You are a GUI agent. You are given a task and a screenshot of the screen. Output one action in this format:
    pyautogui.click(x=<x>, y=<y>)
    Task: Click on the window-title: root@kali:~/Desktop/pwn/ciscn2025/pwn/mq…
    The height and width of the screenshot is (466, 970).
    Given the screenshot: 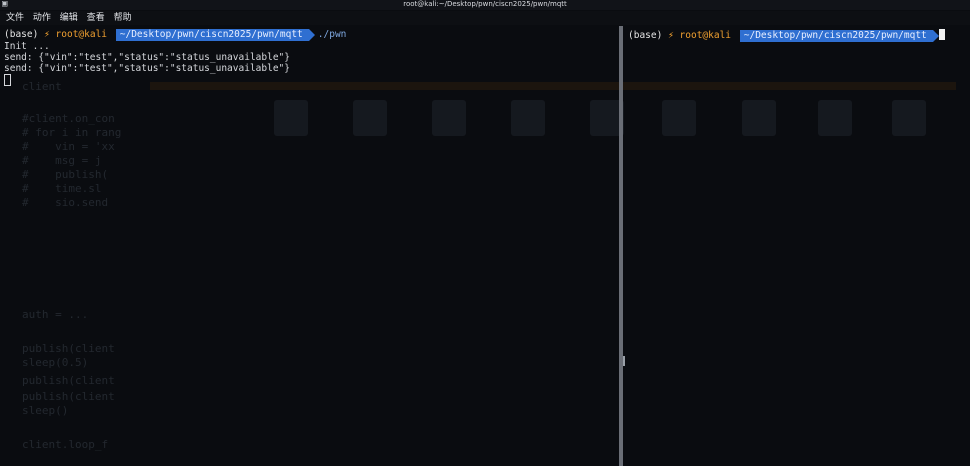 What is the action you would take?
    pyautogui.click(x=485, y=4)
    